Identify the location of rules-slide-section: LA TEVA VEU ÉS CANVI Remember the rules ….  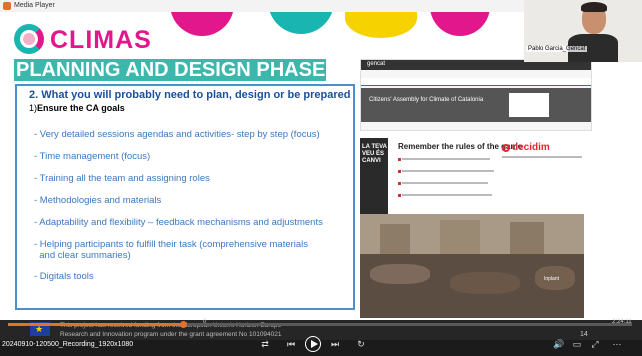
(476, 173).